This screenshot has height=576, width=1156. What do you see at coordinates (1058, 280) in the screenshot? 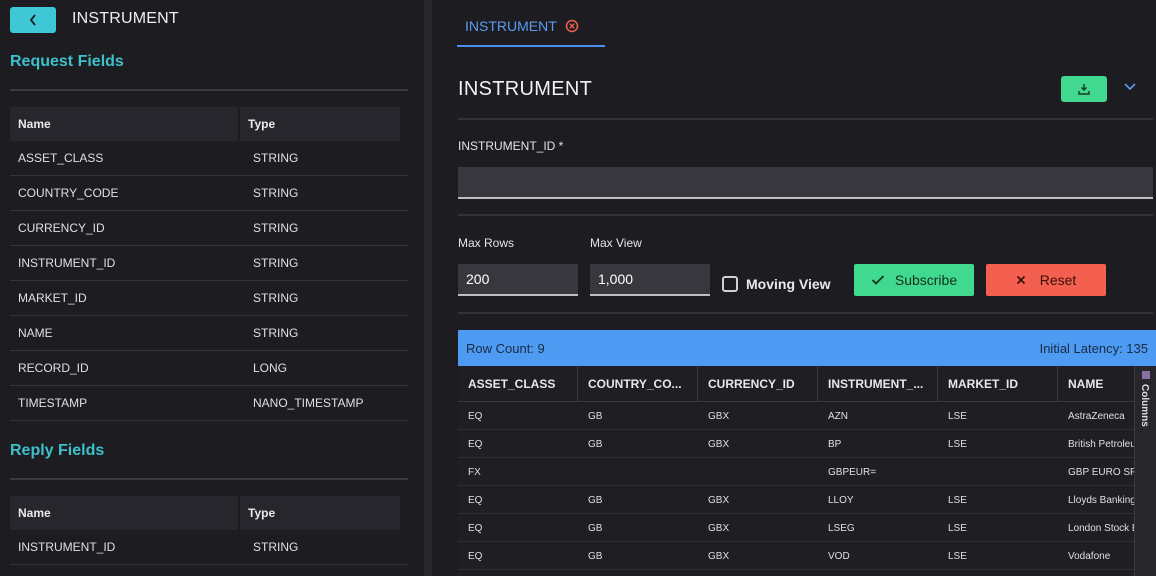
I see `reset-label: Reset` at bounding box center [1058, 280].